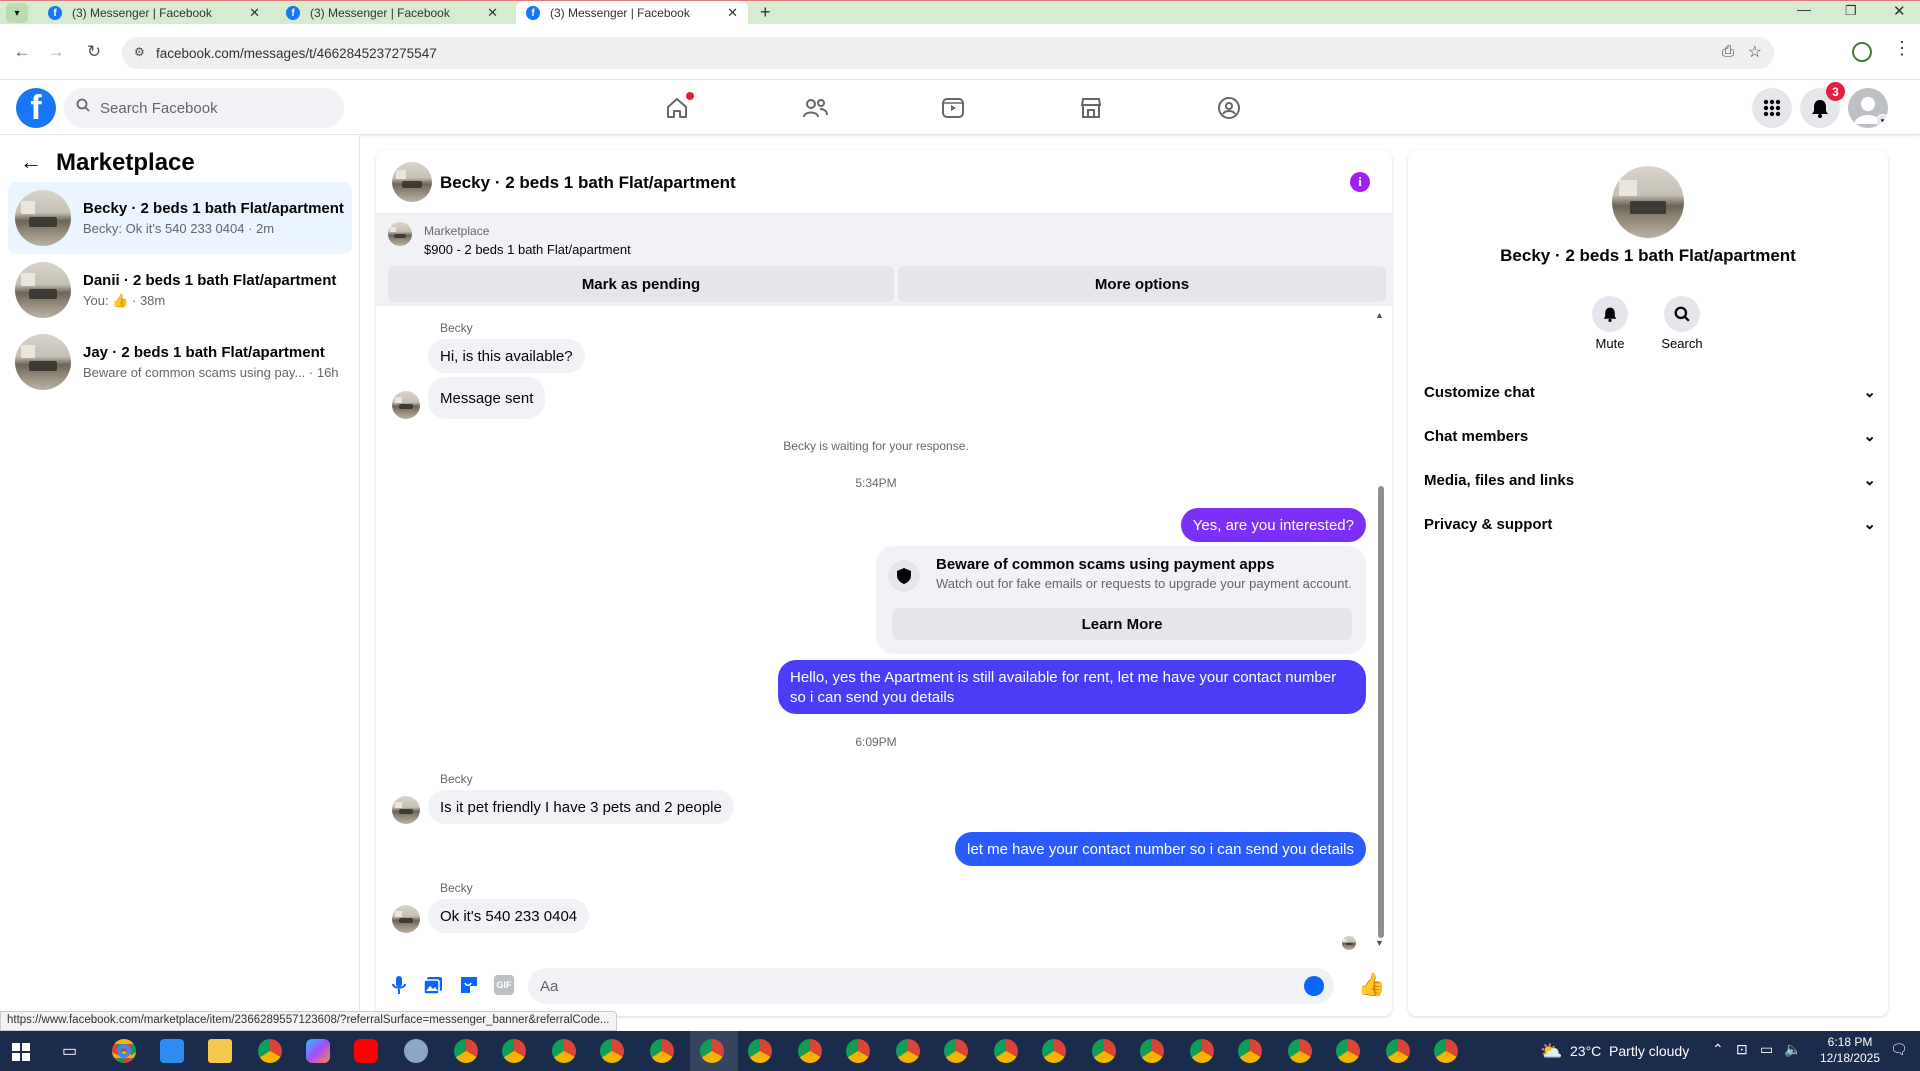 The height and width of the screenshot is (1071, 1920). I want to click on chat-avatar, so click(412, 182).